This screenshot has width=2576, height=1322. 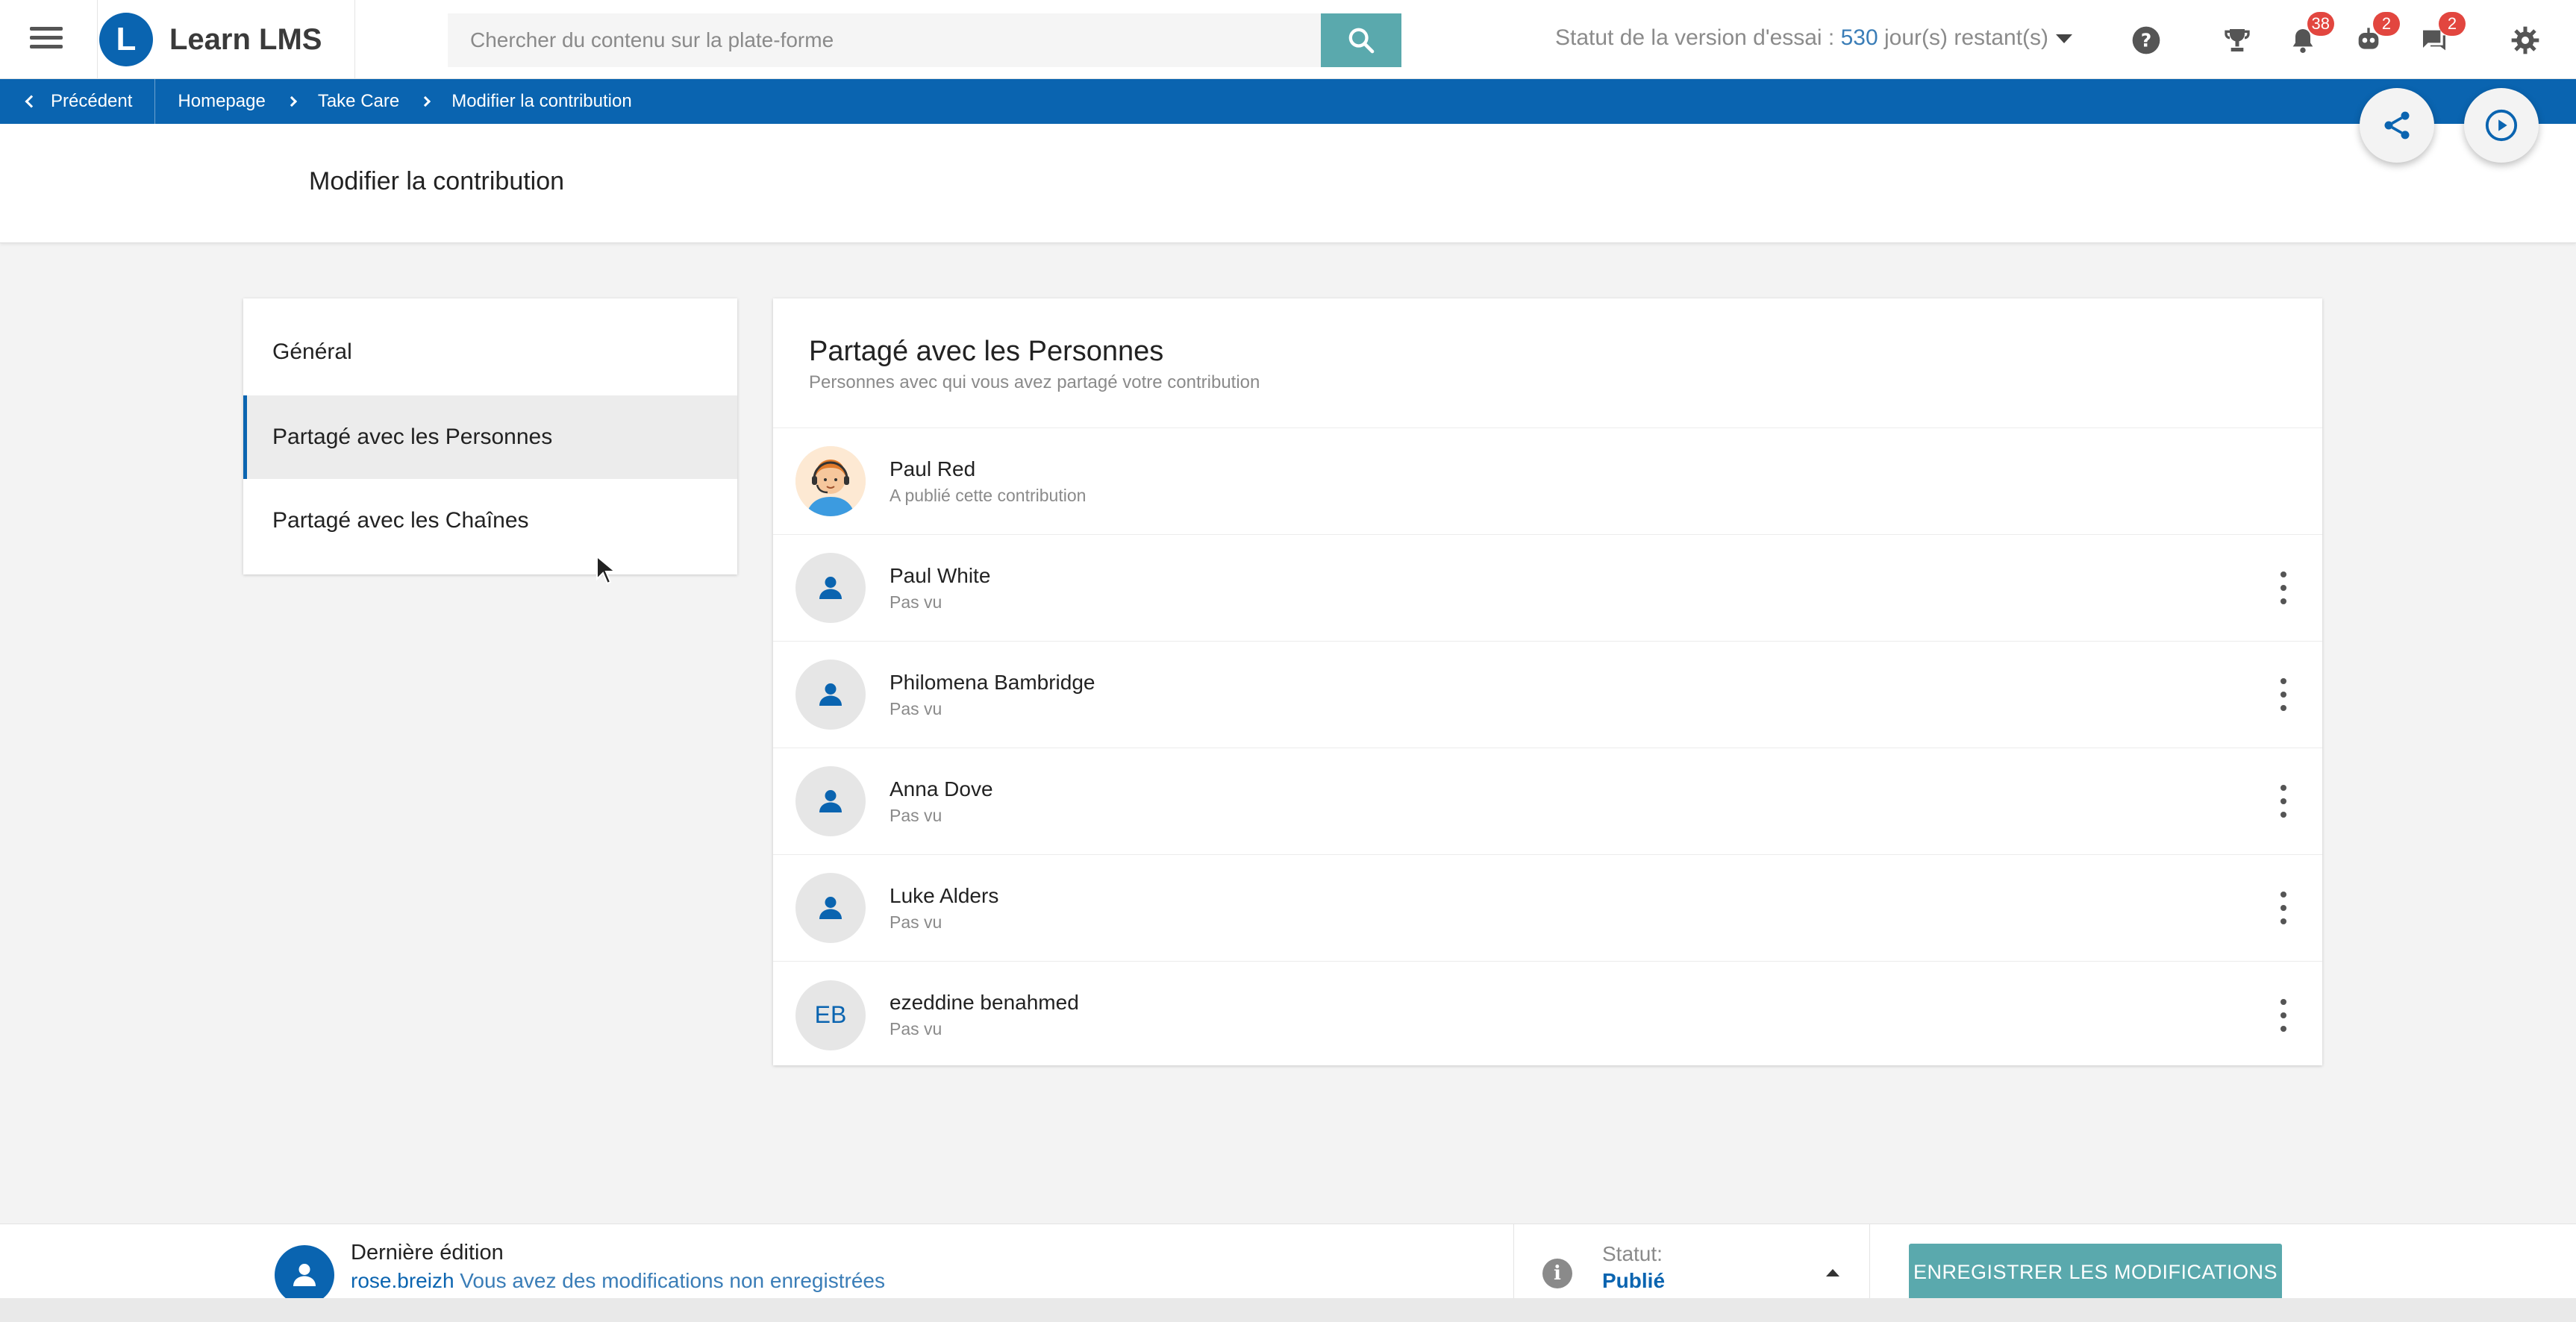 I want to click on trial-days: 530, so click(x=1859, y=37).